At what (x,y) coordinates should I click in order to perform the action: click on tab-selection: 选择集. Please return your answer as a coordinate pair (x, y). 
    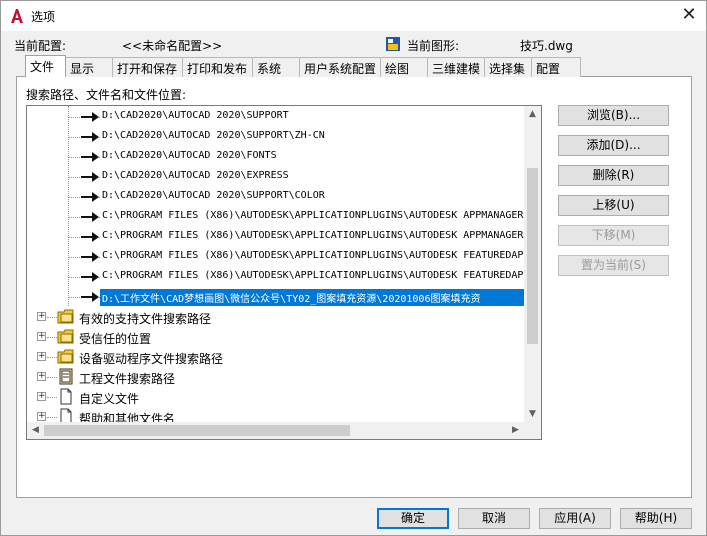
    Looking at the image, I should click on (508, 67).